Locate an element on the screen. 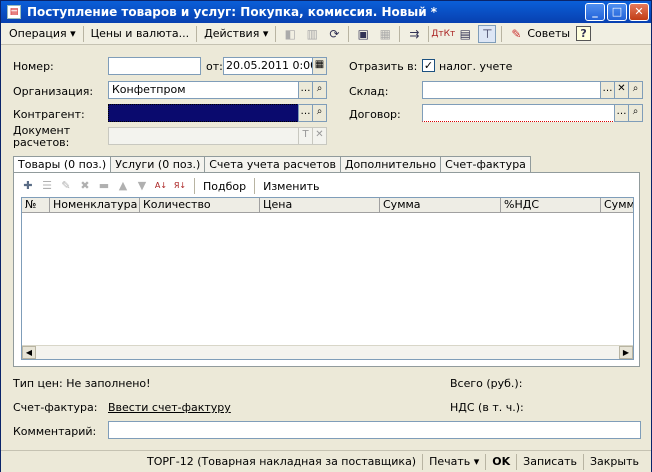 The image size is (652, 472). close-button: Закрыть is located at coordinates (614, 462).